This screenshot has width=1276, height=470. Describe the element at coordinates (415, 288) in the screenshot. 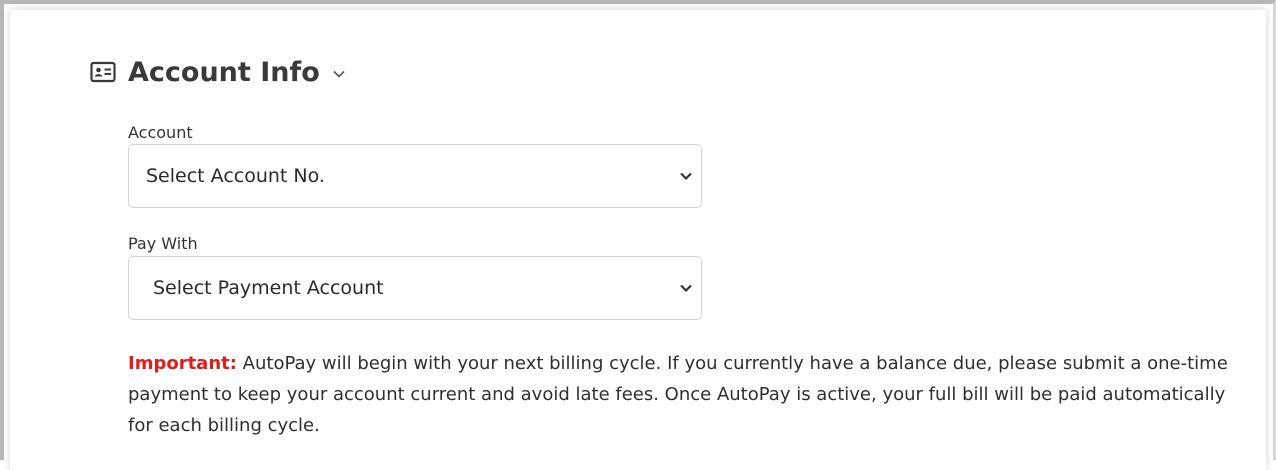

I see `pay-with-select: Select Payment Account` at that location.